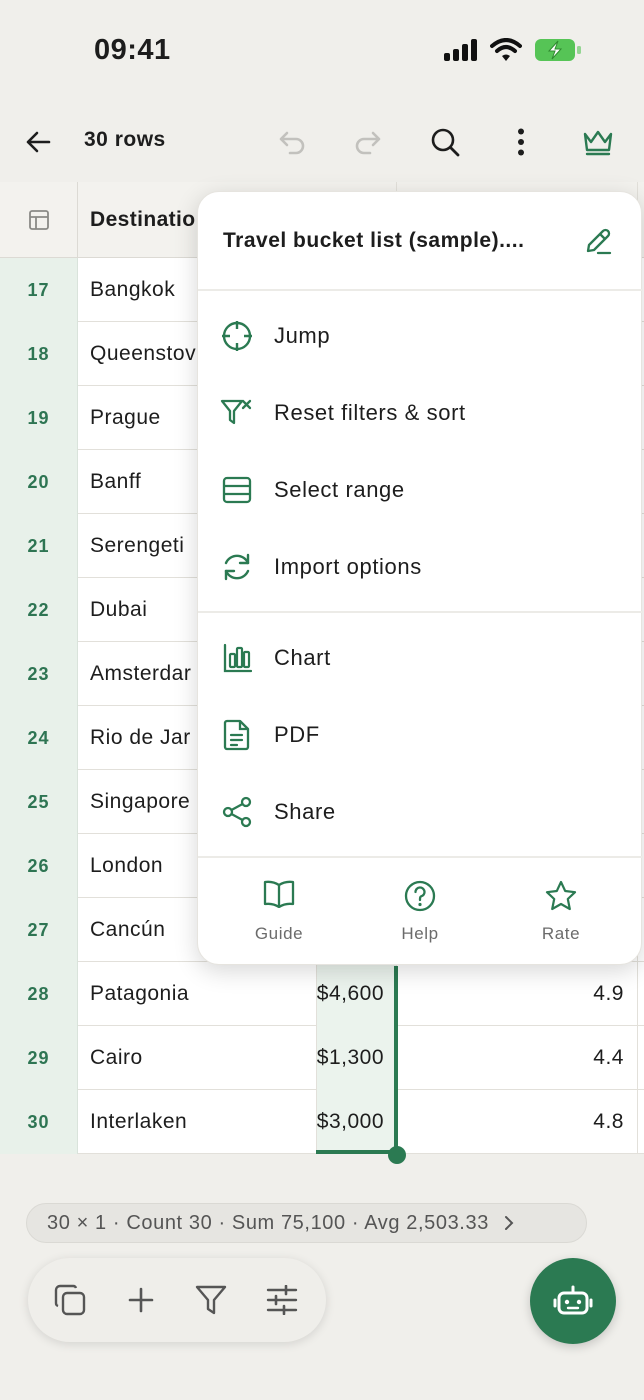 The image size is (644, 1400). I want to click on table-row: 28 Patagonia $4,600 4.9, so click(322, 994).